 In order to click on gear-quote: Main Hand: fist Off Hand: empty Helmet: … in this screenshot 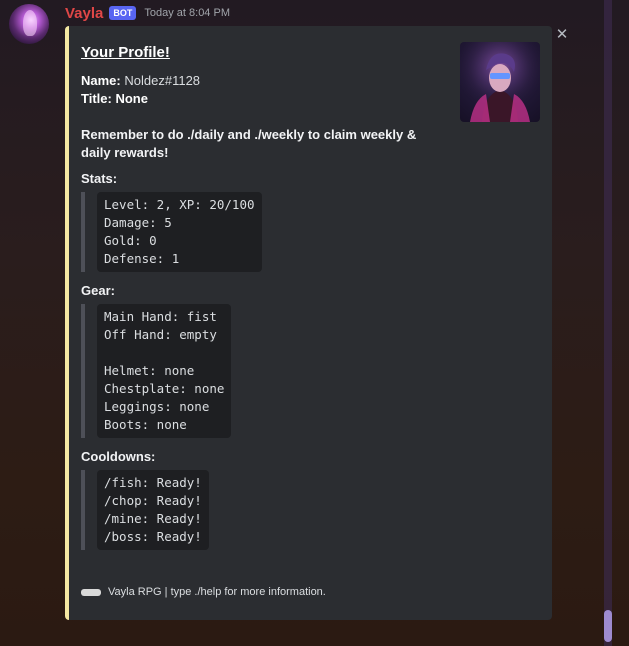, I will do `click(266, 371)`.